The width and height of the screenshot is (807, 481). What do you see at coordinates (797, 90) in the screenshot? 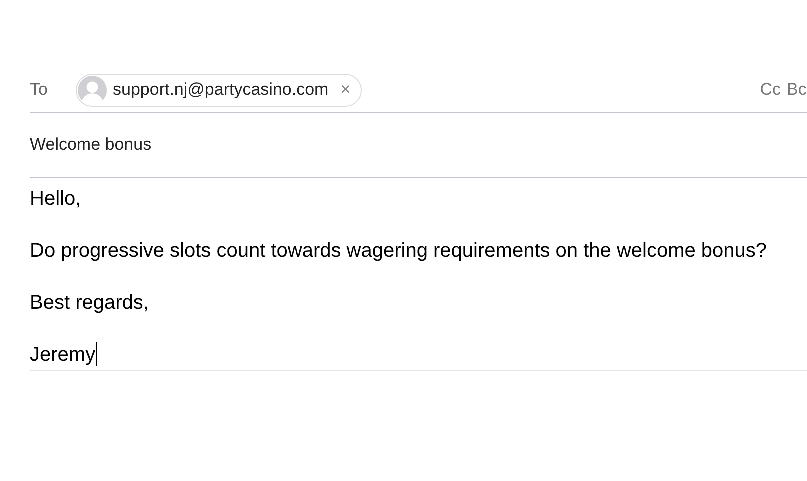
I see `bcc-link: Bc` at bounding box center [797, 90].